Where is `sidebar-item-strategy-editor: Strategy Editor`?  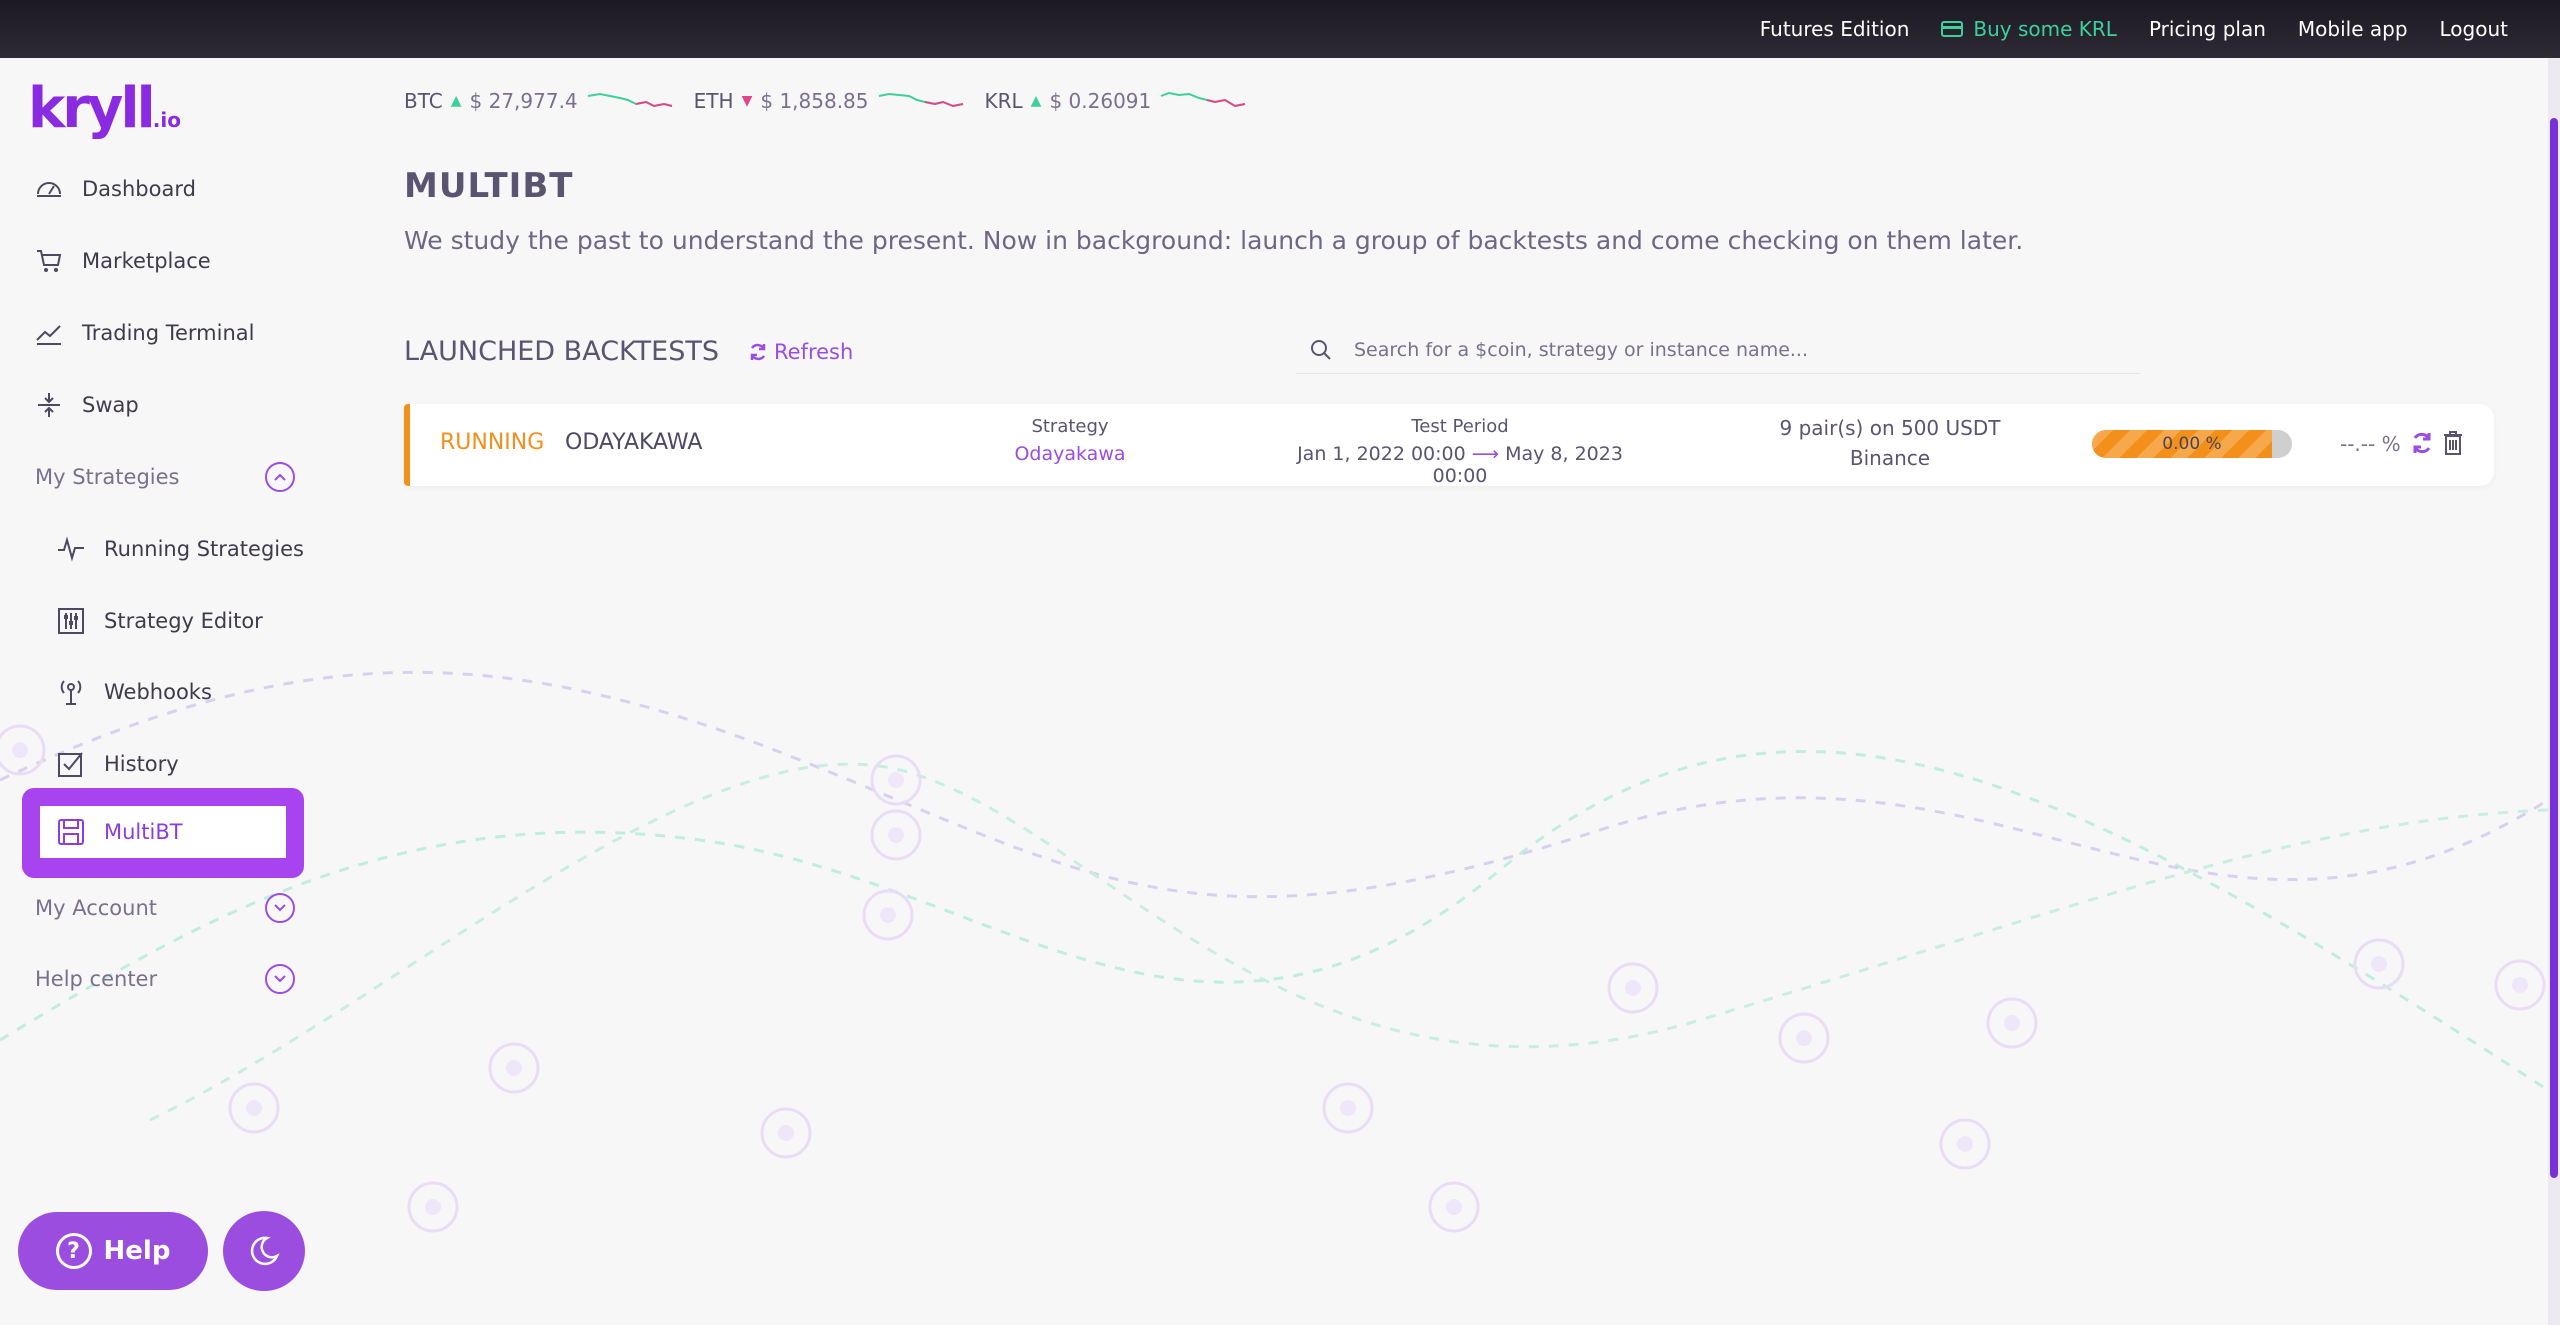 sidebar-item-strategy-editor: Strategy Editor is located at coordinates (159, 621).